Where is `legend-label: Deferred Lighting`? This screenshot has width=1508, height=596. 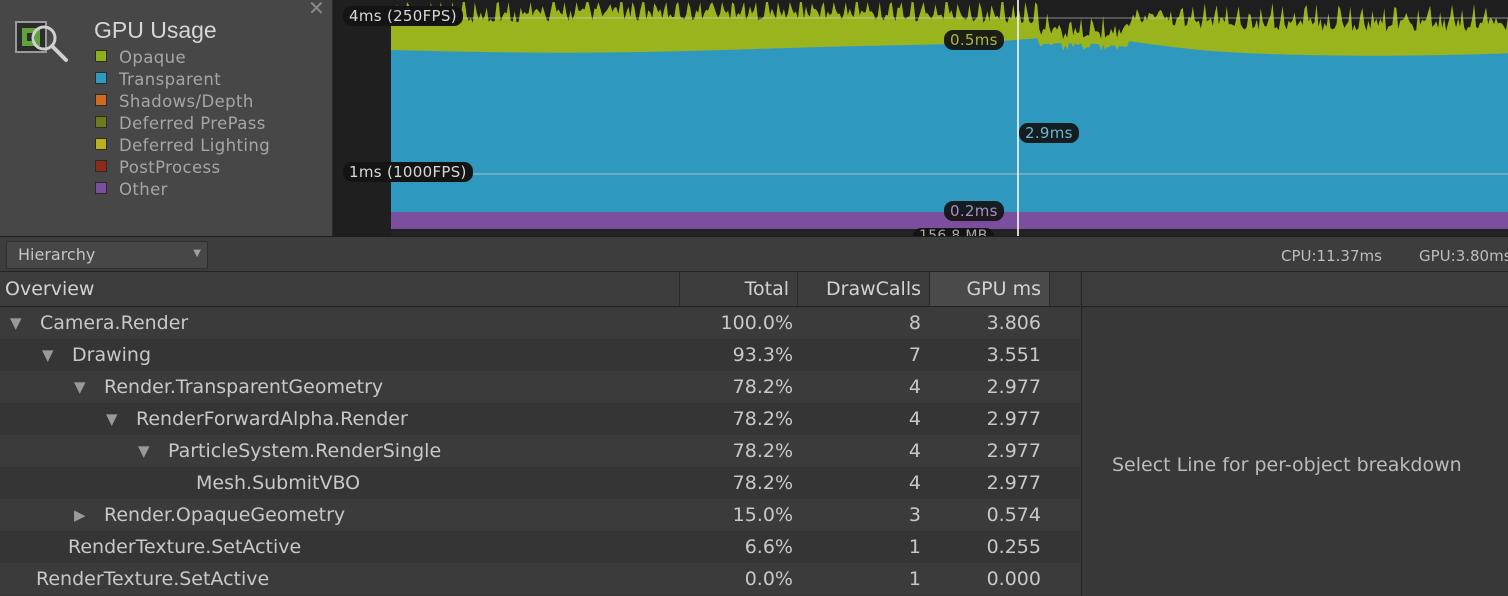
legend-label: Deferred Lighting is located at coordinates (195, 145).